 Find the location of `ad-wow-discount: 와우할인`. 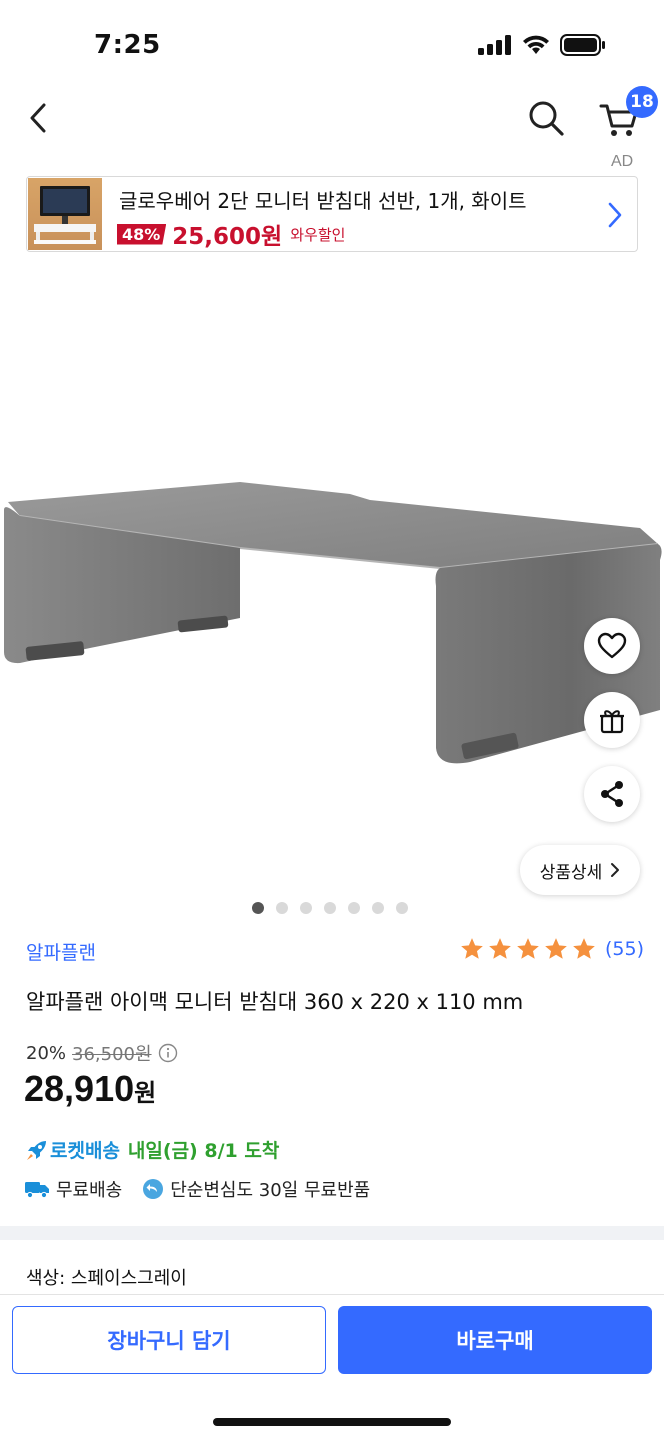

ad-wow-discount: 와우할인 is located at coordinates (318, 234).